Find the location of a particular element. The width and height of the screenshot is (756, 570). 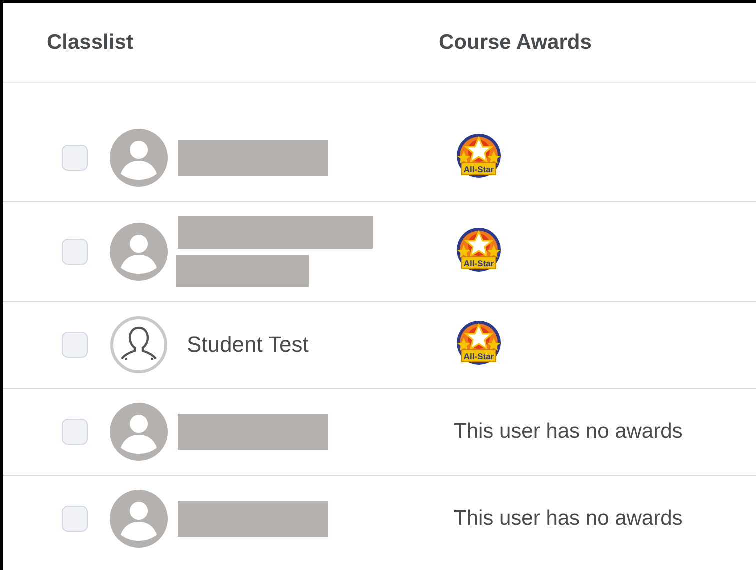

column-header: Classlist is located at coordinates (90, 42).